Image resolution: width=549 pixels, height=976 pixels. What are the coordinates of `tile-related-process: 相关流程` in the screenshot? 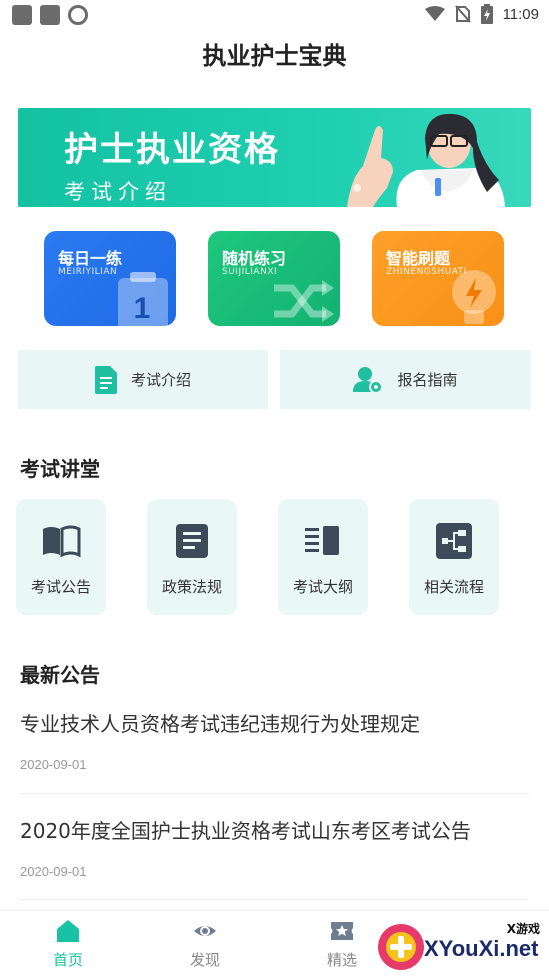 It's located at (454, 557).